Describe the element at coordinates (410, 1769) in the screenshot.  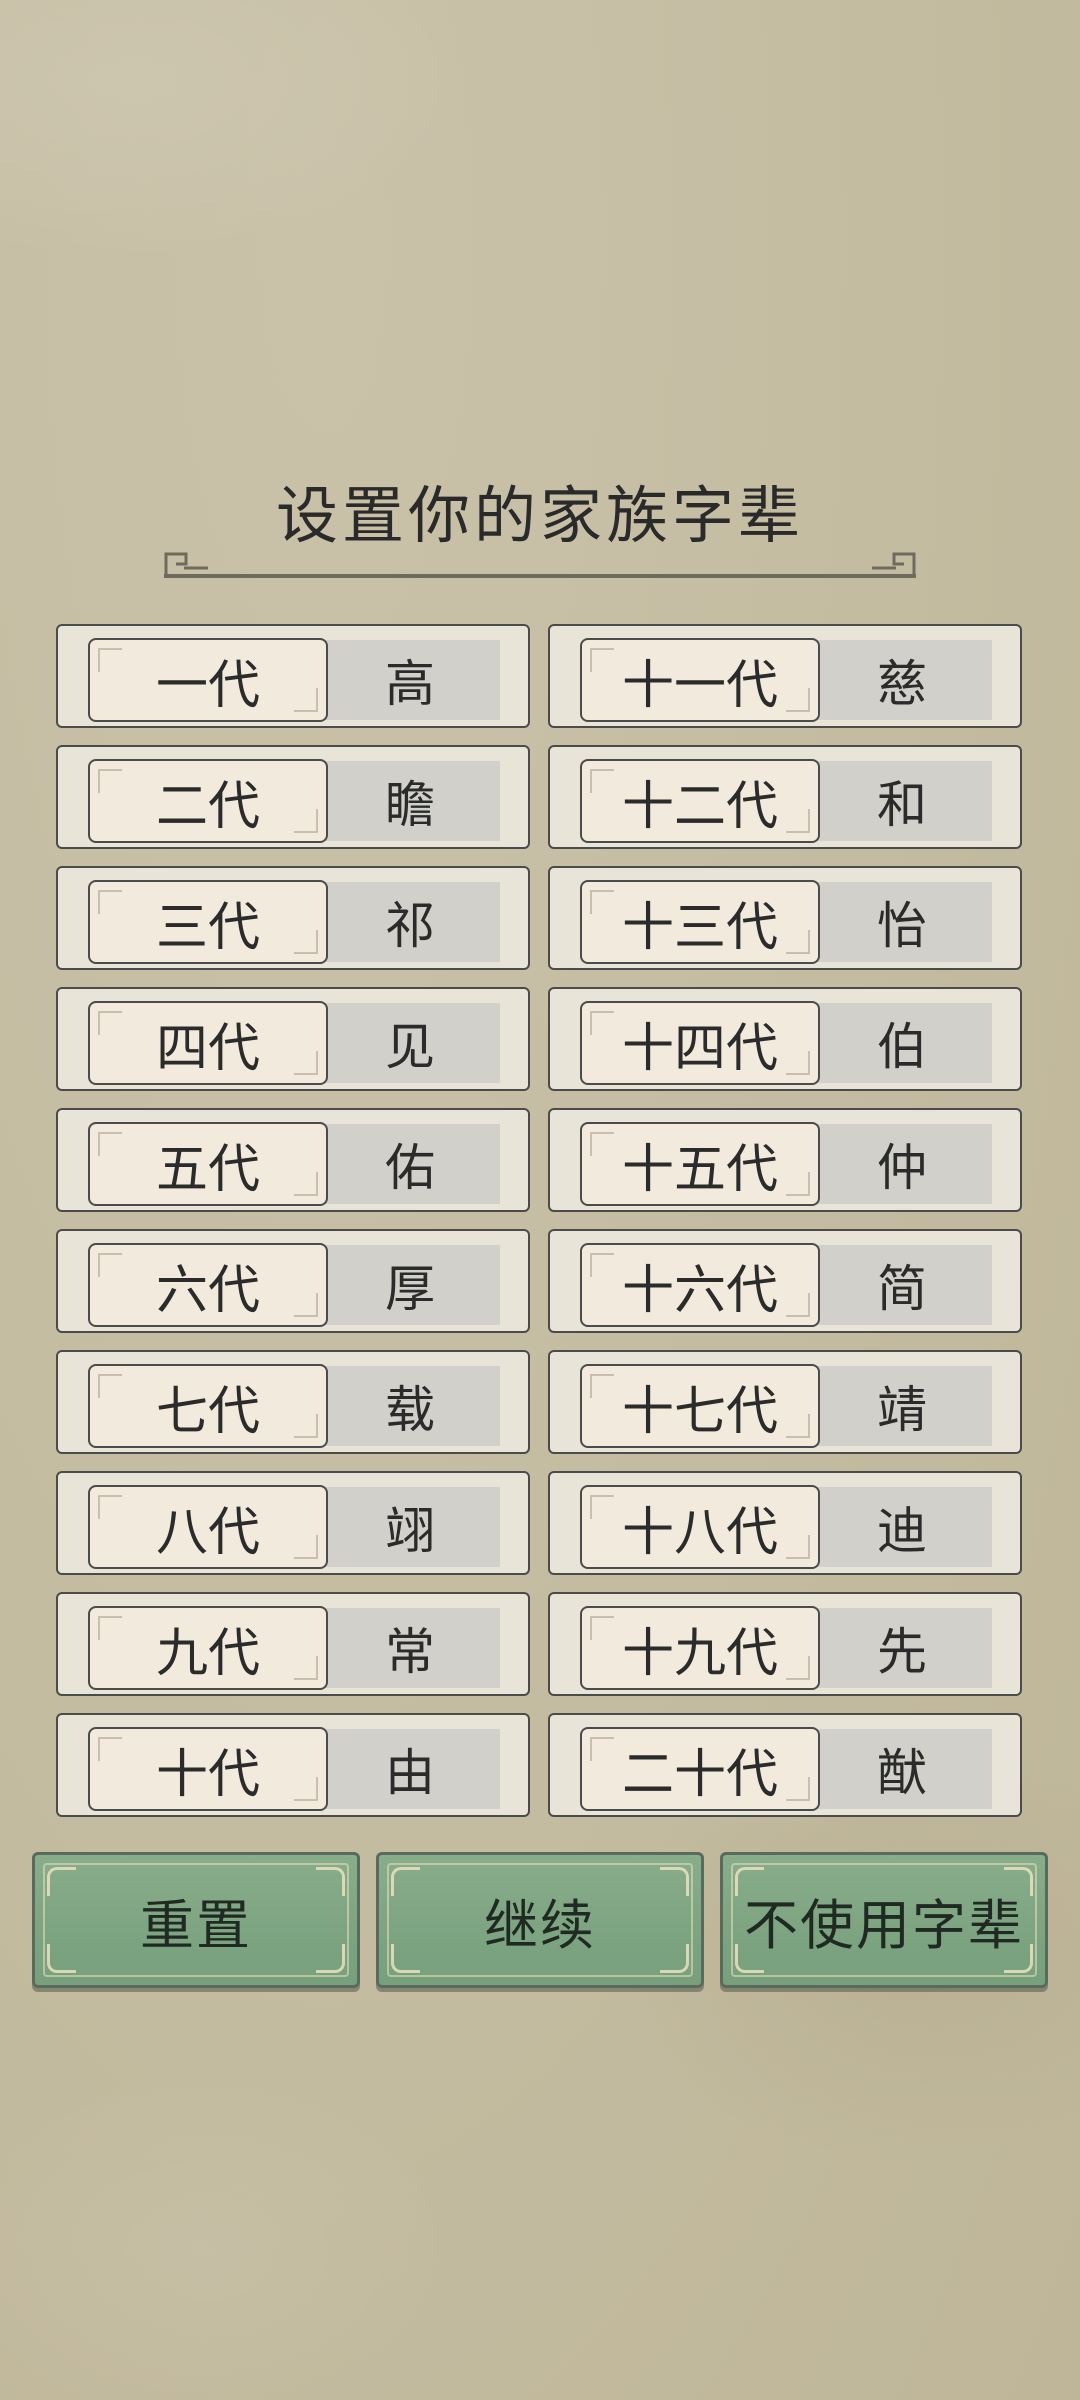
I see `generation-char-field: 由` at that location.